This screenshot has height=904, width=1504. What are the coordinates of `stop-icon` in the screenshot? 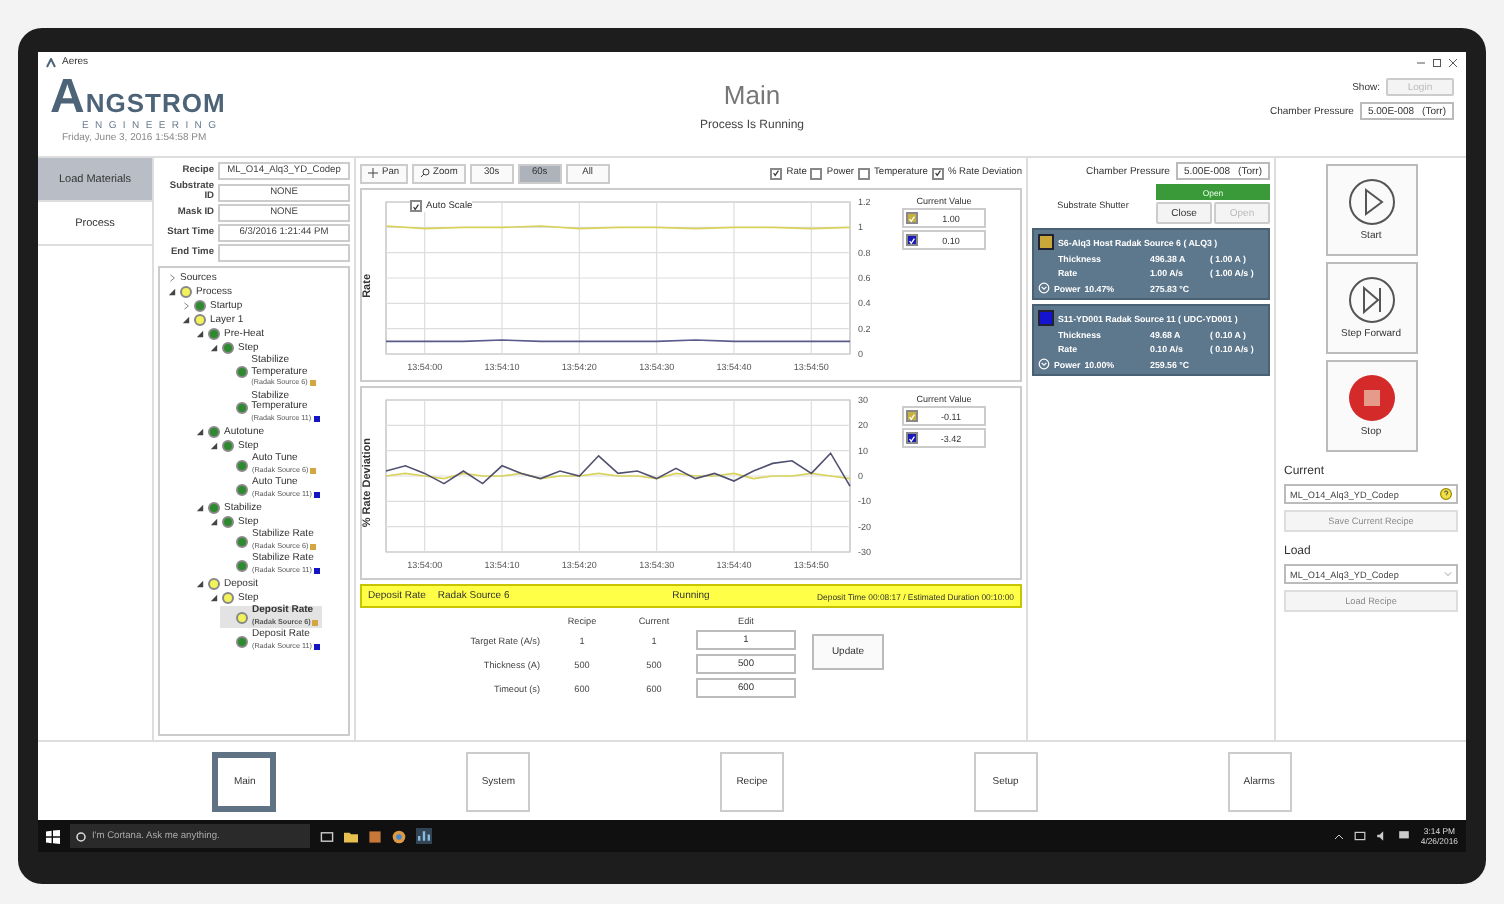 It's located at (1371, 398).